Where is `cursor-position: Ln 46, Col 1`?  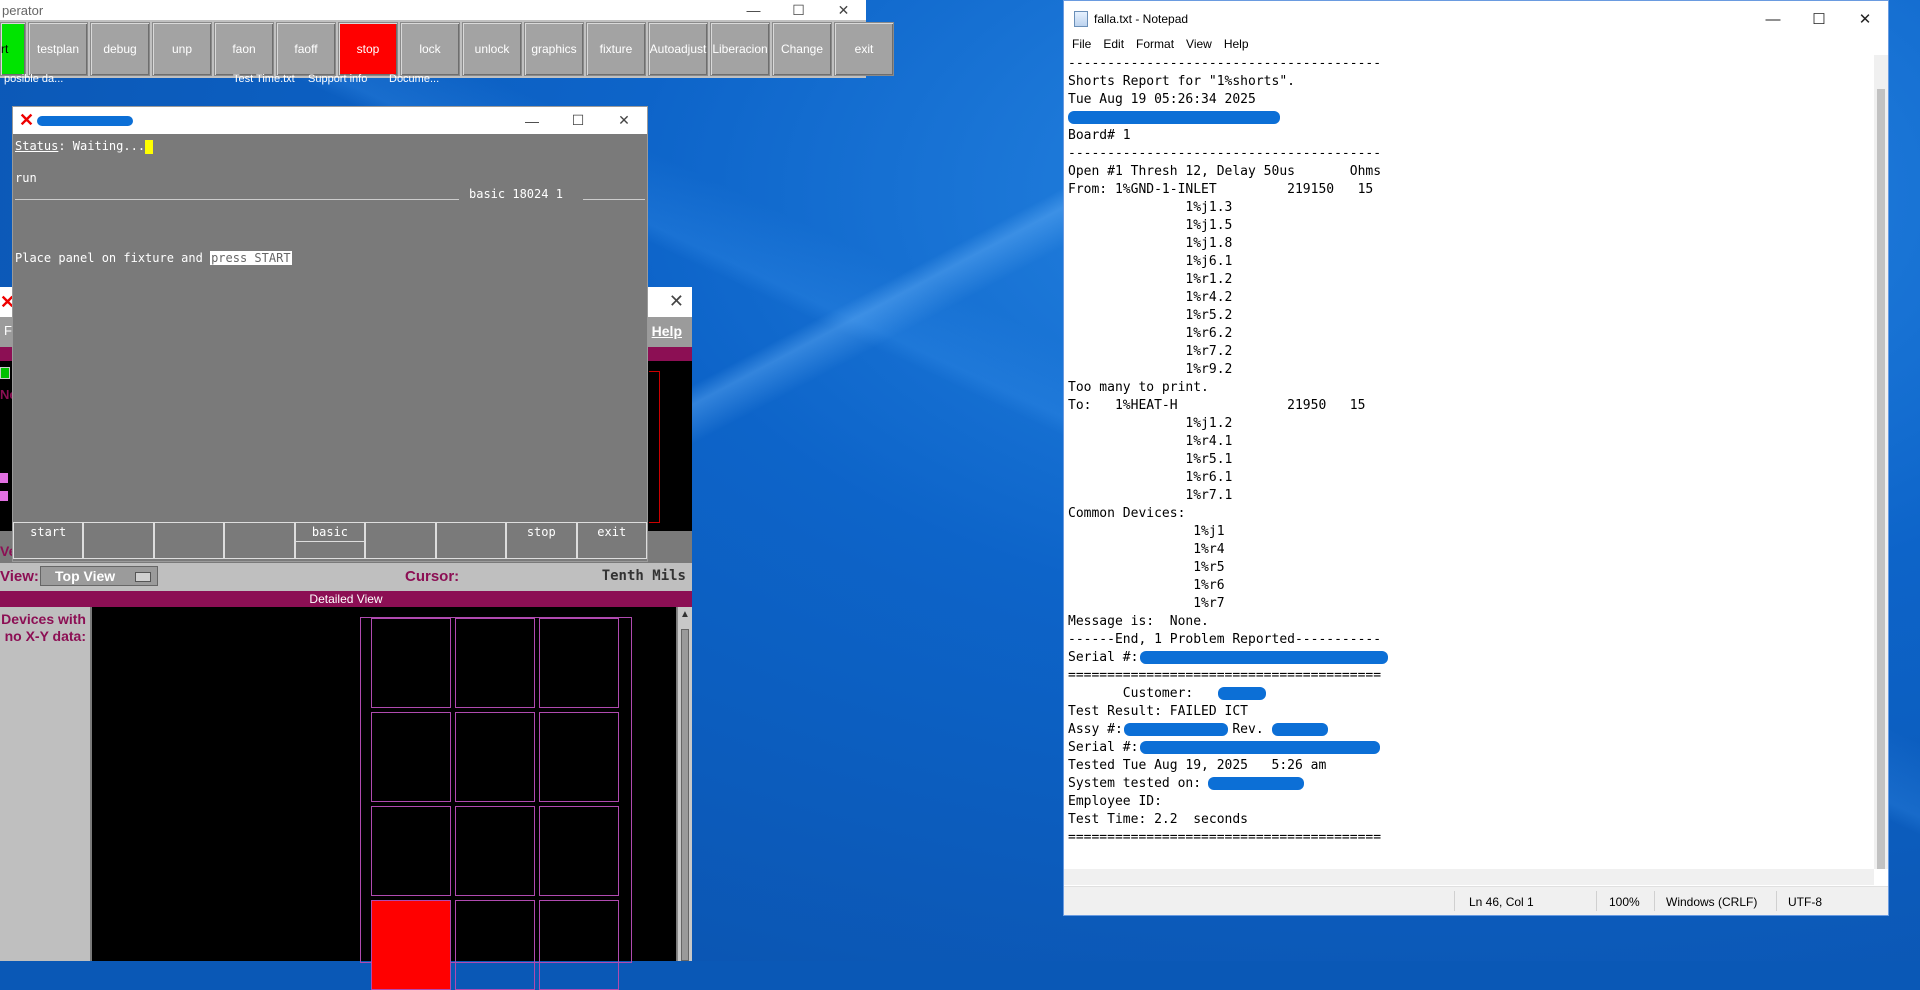 cursor-position: Ln 46, Col 1 is located at coordinates (1501, 902).